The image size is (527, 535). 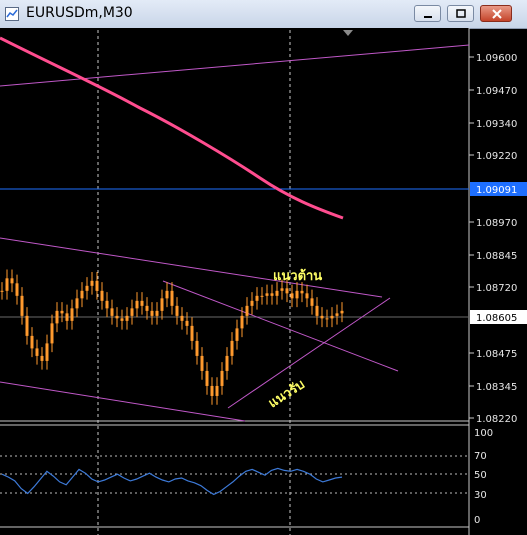 I want to click on price-label: 1.08345, so click(x=496, y=387).